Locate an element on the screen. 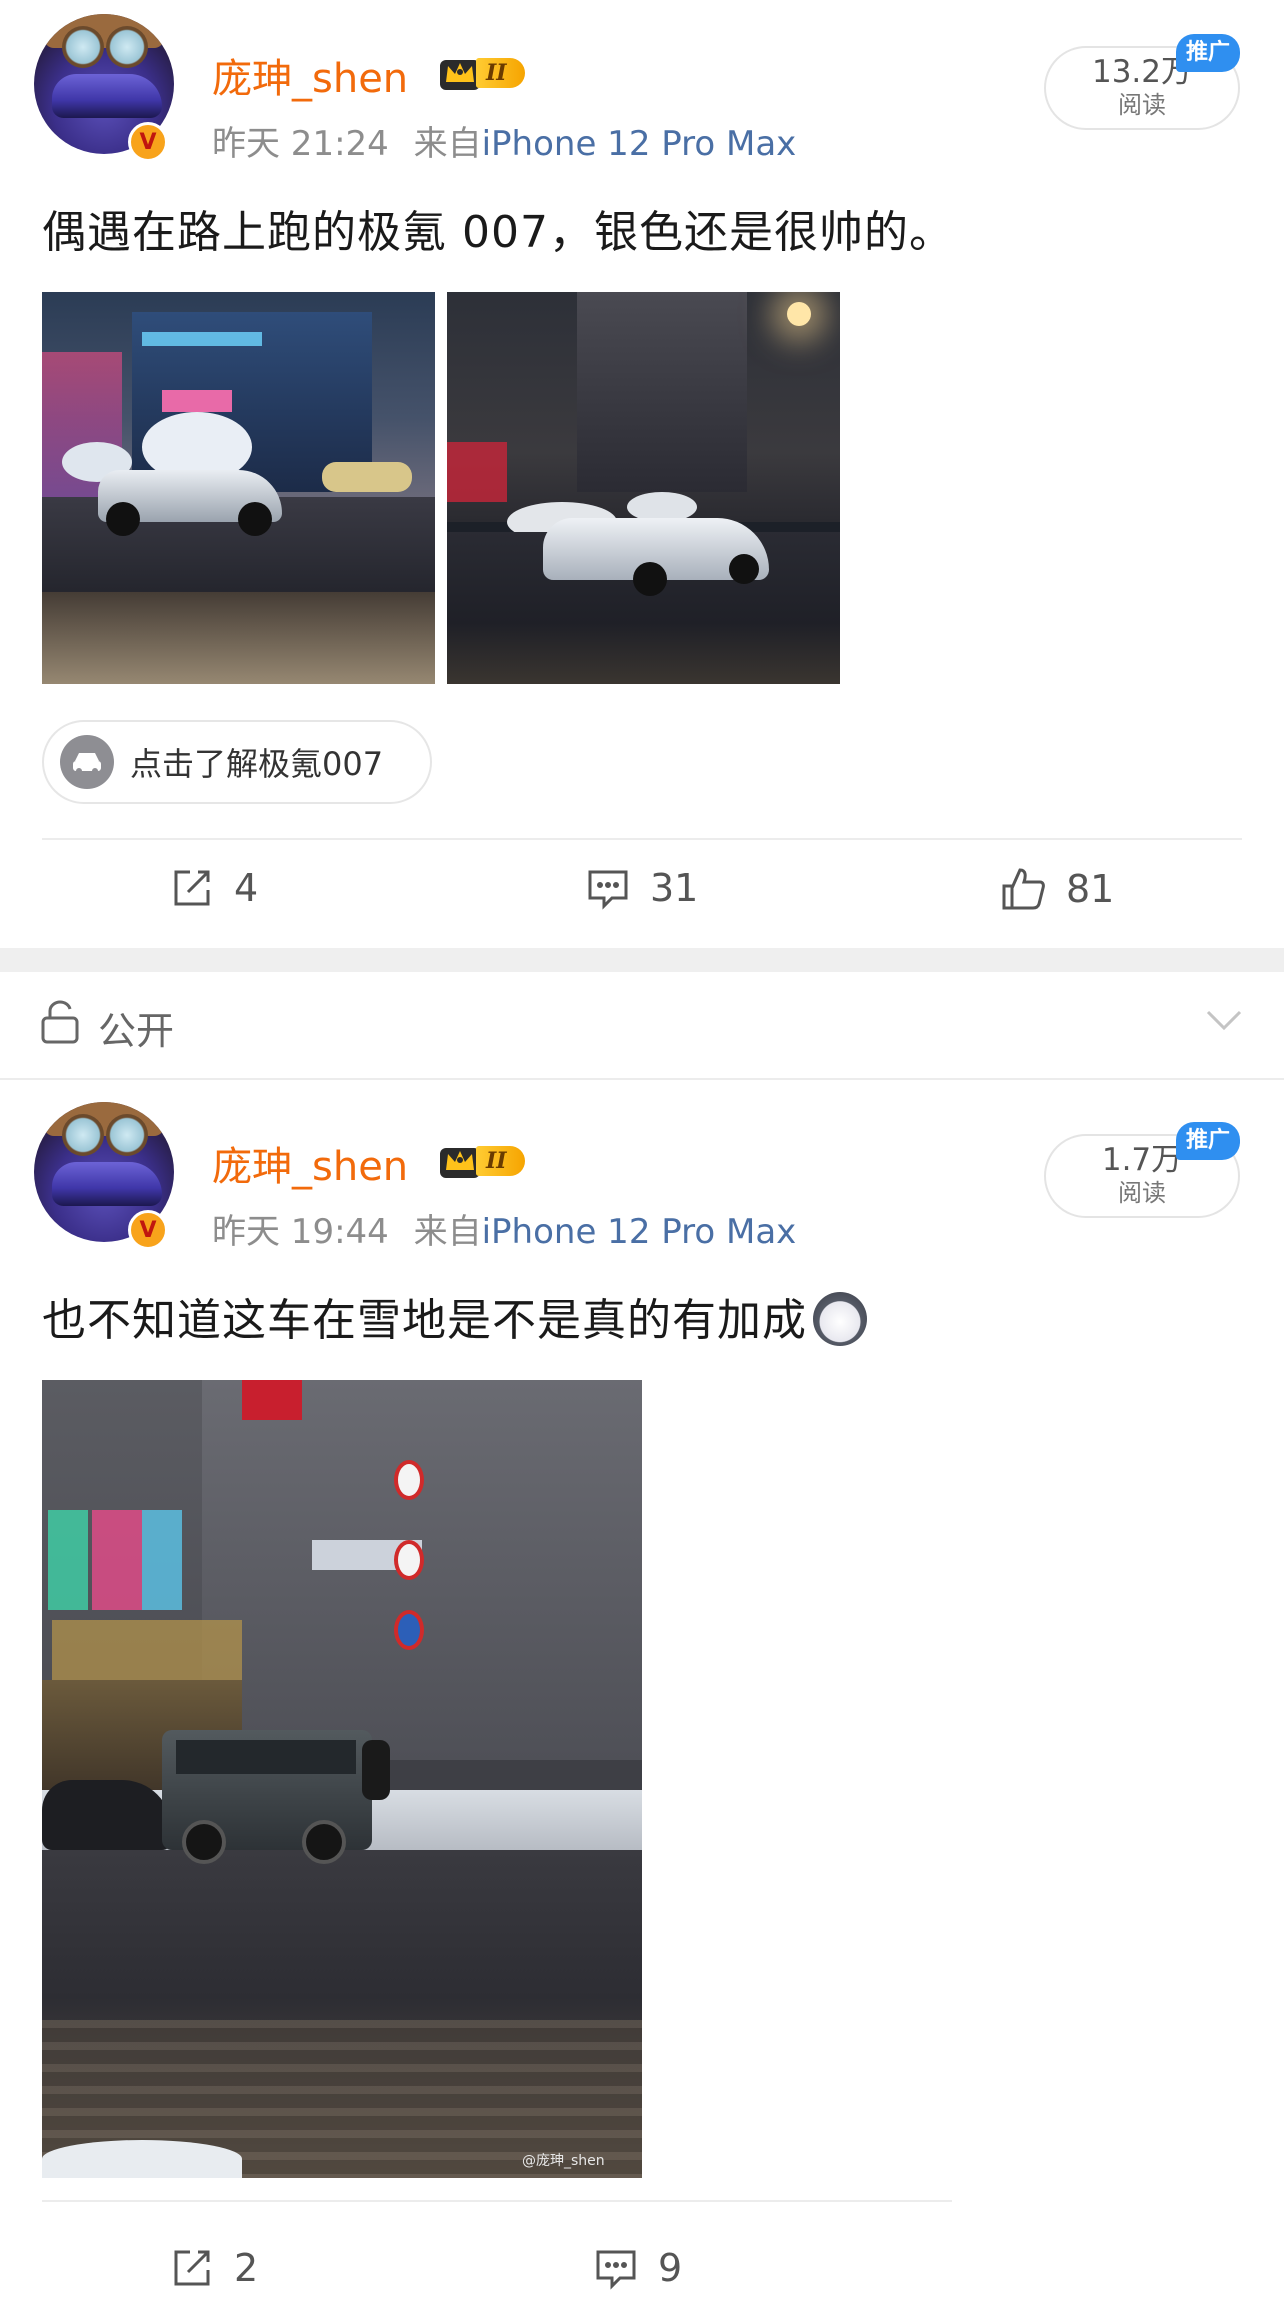 This screenshot has height=2318, width=1284. car-icon is located at coordinates (87, 762).